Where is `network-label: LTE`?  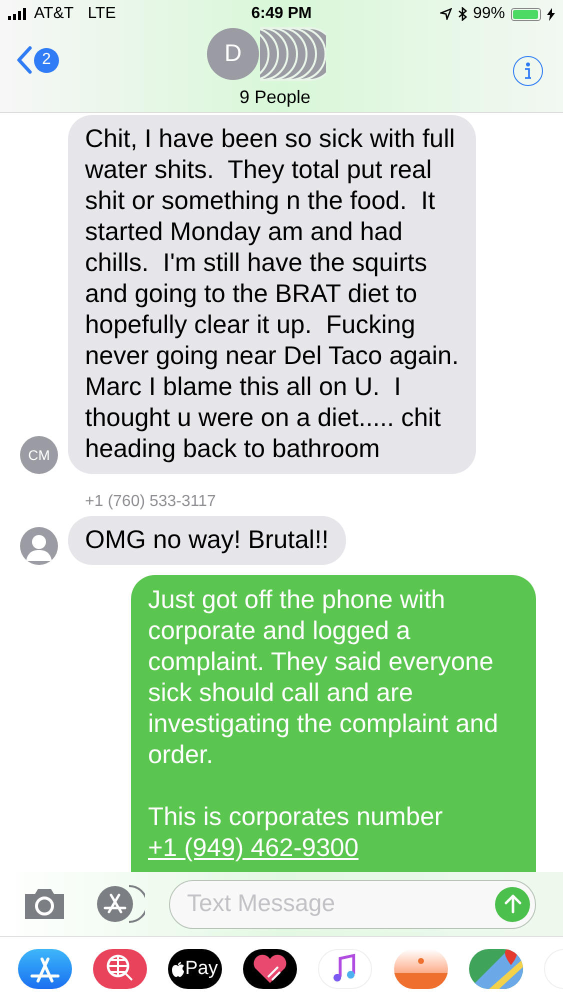 network-label: LTE is located at coordinates (102, 14).